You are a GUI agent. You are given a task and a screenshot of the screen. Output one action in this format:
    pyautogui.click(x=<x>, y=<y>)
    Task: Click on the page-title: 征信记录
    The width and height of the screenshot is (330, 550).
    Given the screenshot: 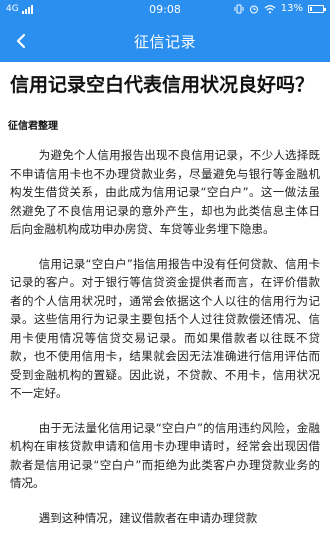 What is the action you would take?
    pyautogui.click(x=164, y=42)
    